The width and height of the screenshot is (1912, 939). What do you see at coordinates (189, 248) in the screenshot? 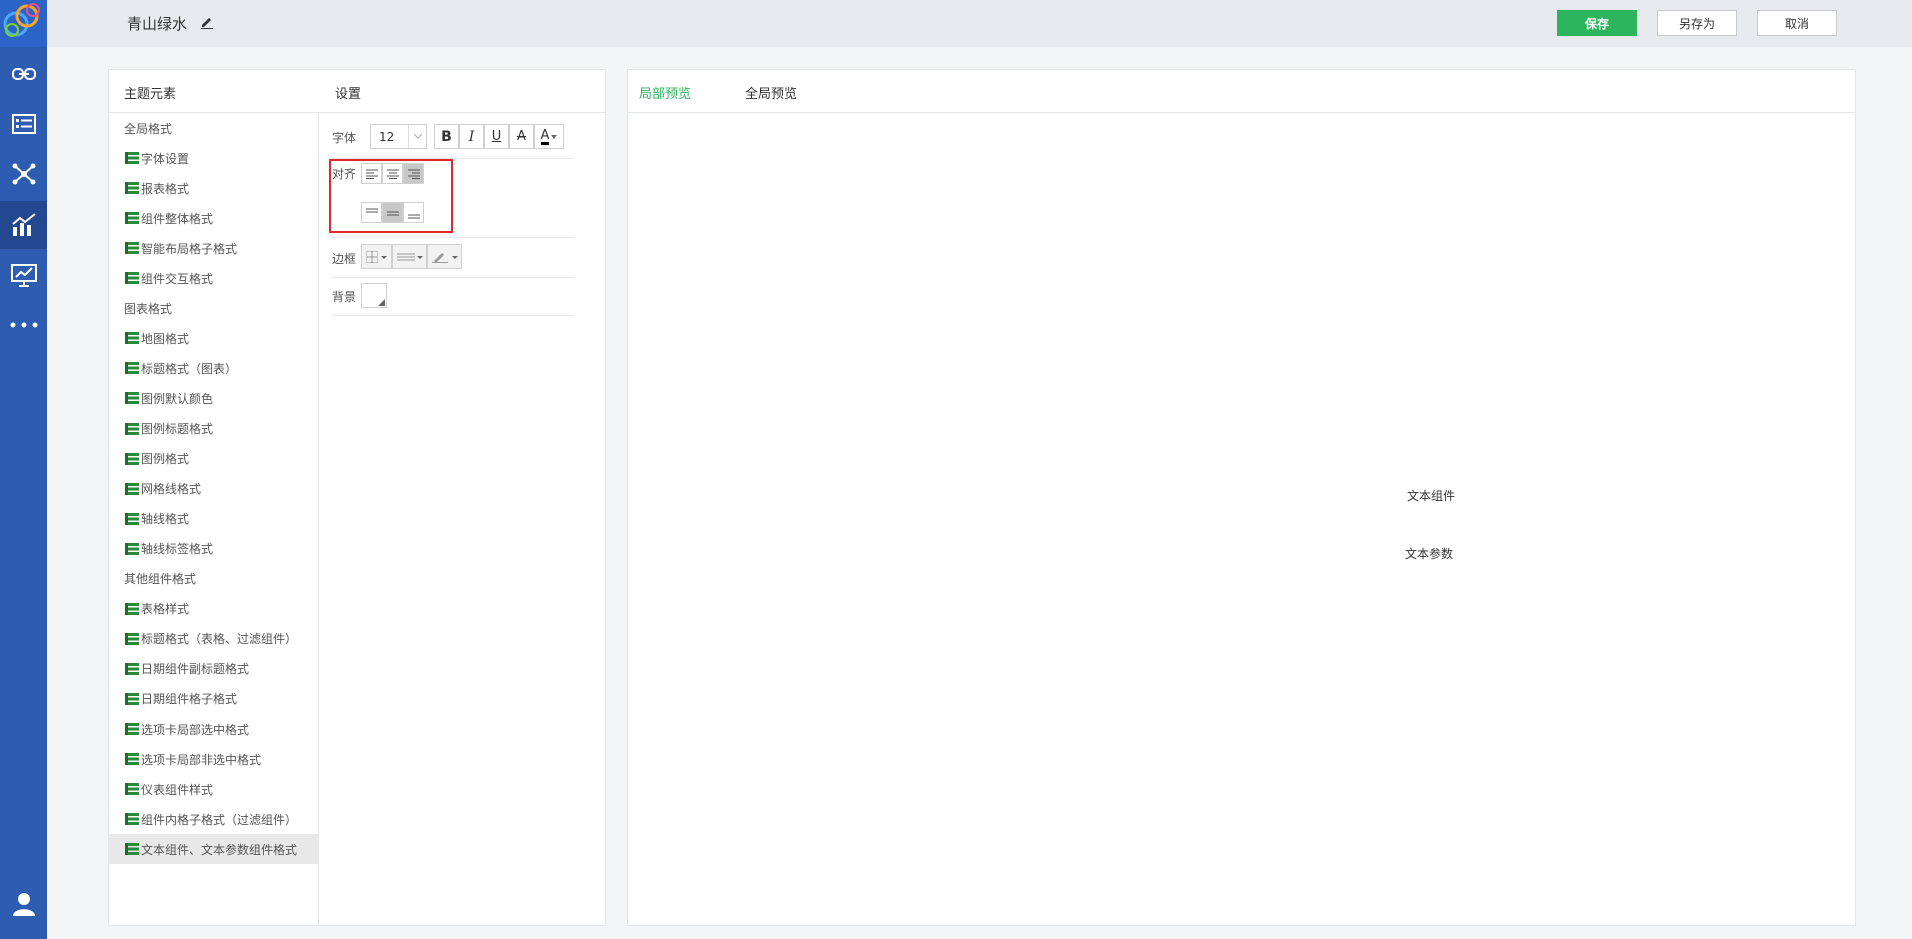
I see `tree-item-label: 智能布局格子格式` at bounding box center [189, 248].